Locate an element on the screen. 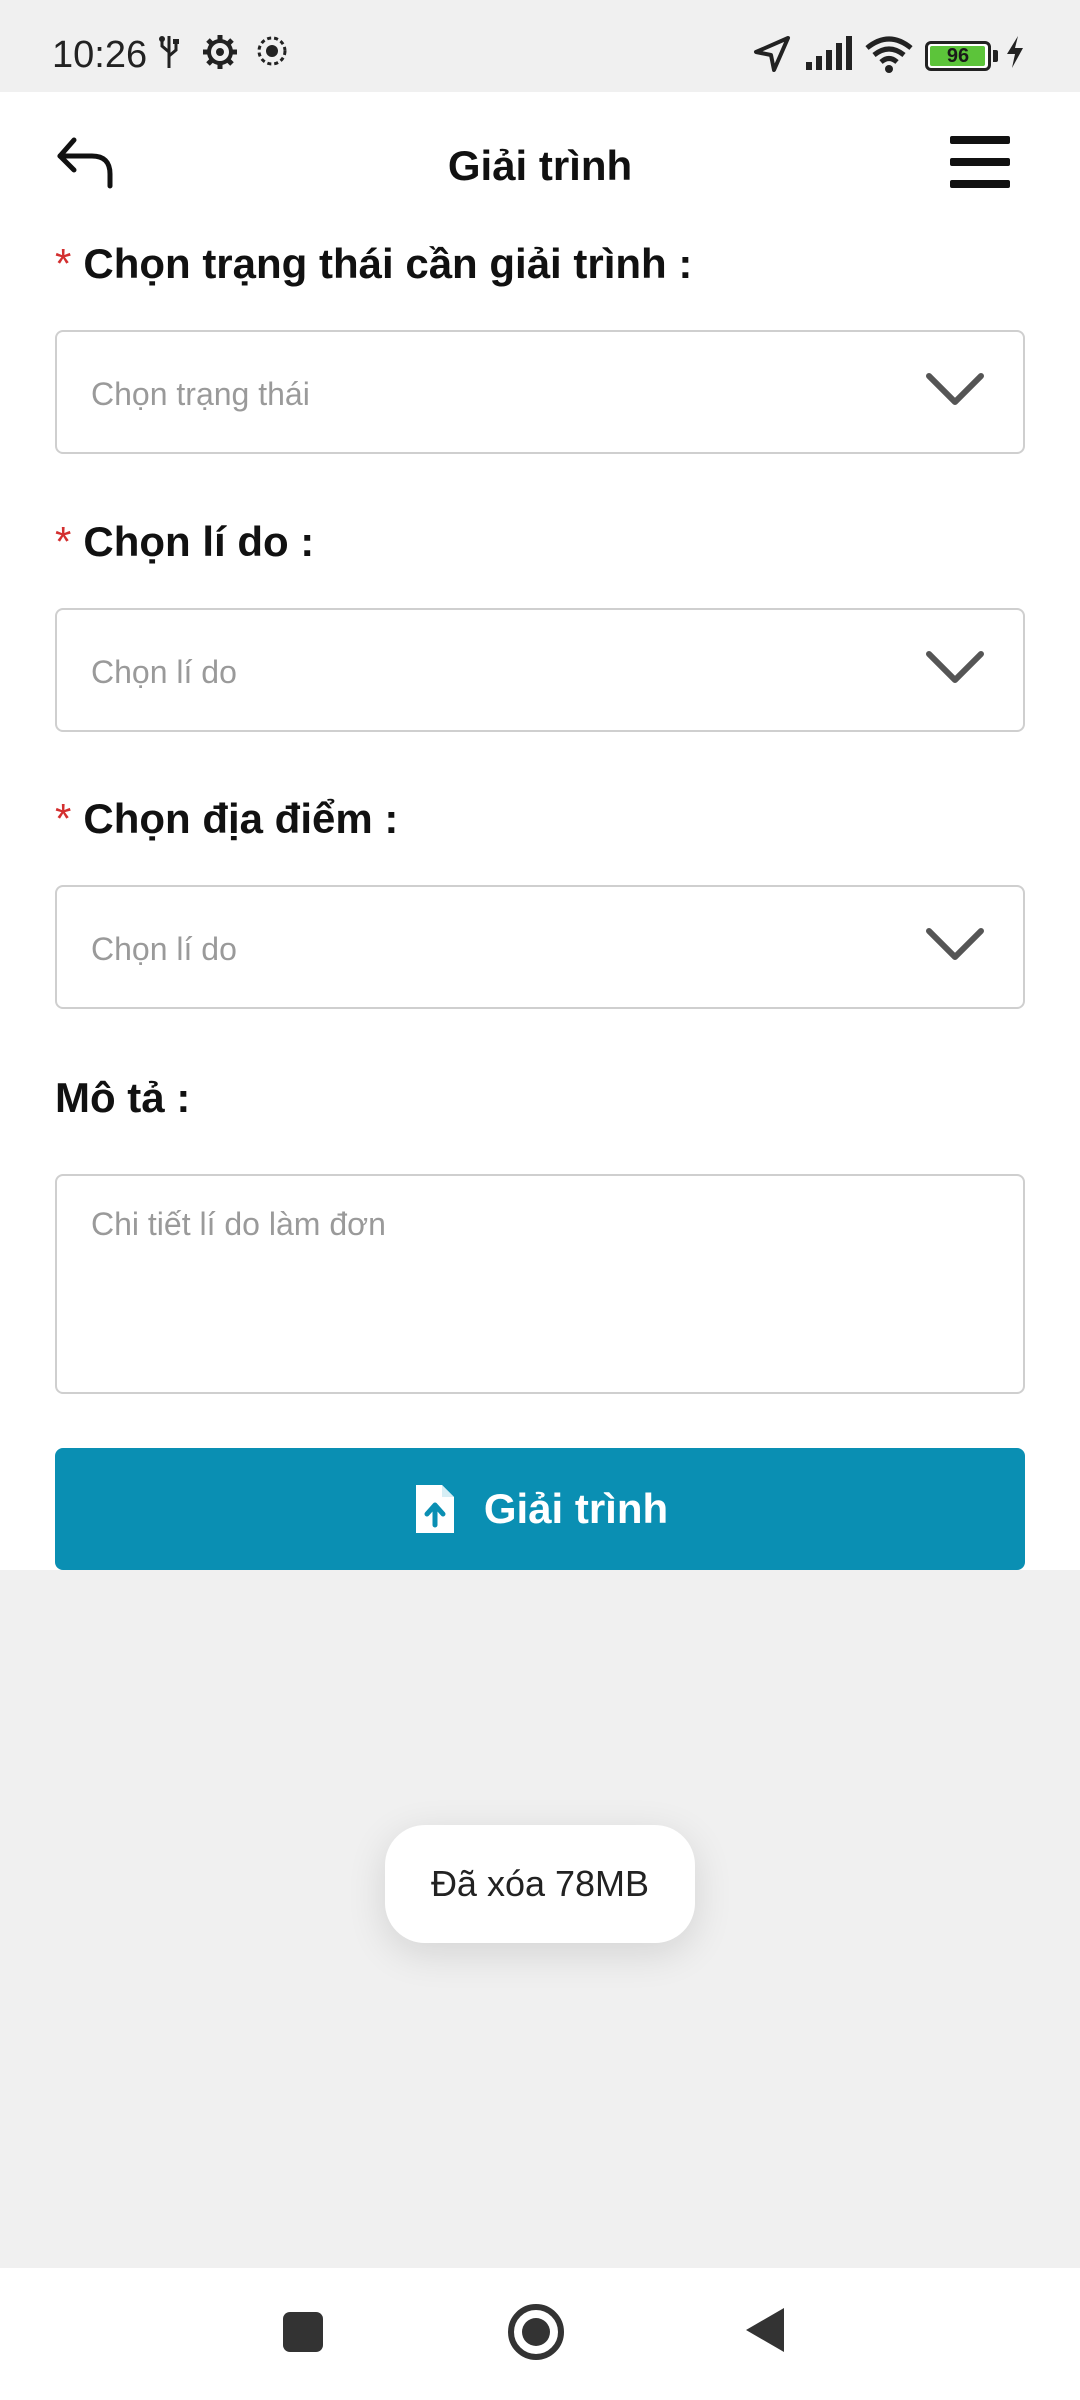  status-field-label: * Chọn trạng thái cần giải trình : is located at coordinates (374, 263).